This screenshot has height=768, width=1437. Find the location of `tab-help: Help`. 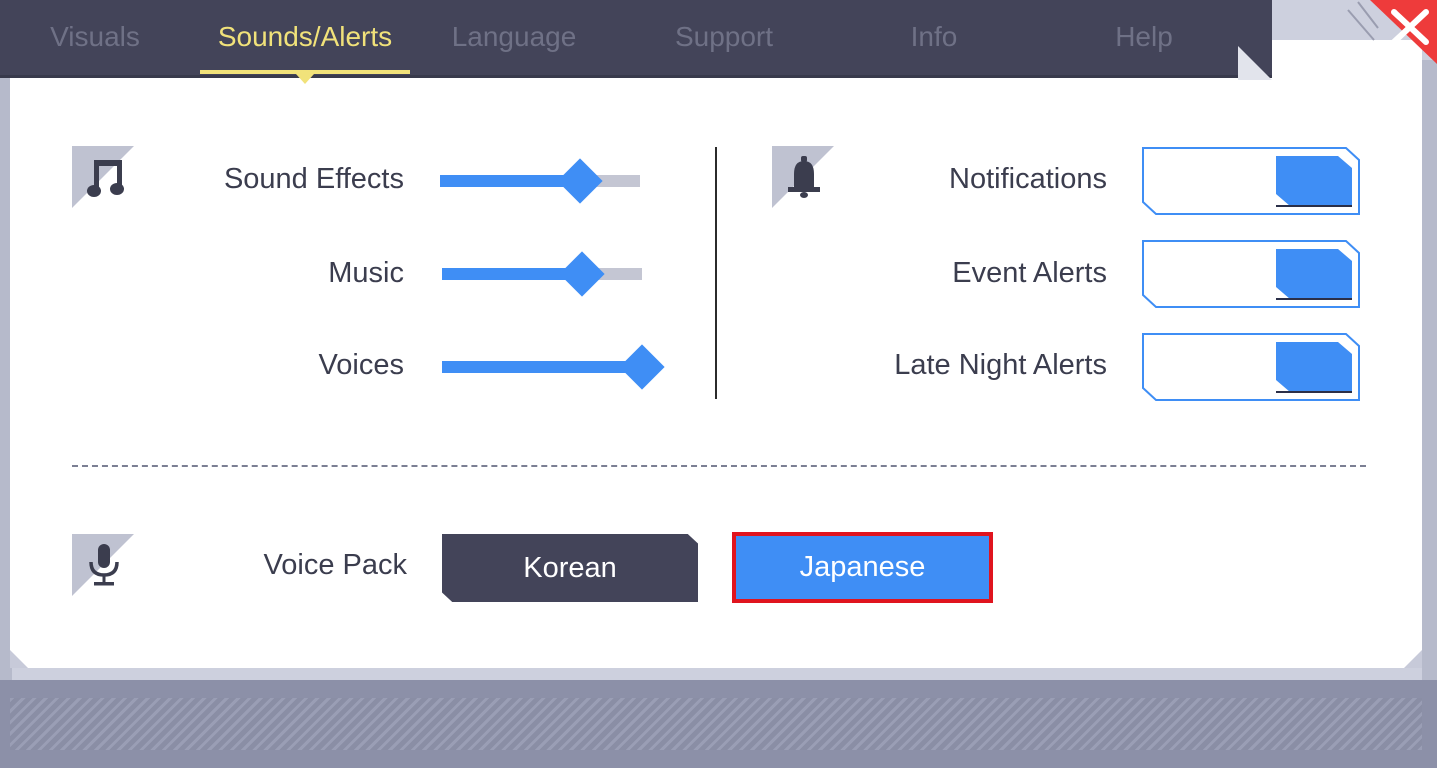

tab-help: Help is located at coordinates (1144, 37).